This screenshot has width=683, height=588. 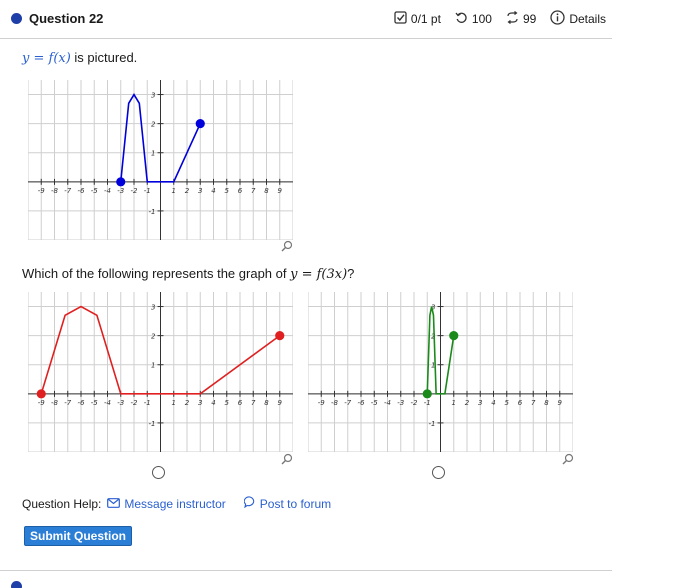 I want to click on option-graph-b: -9 -8 -7 -6 -5 -4 -3 -2 -1 1 2 3 4 5 6 7 8 9-1123, so click(x=440, y=372).